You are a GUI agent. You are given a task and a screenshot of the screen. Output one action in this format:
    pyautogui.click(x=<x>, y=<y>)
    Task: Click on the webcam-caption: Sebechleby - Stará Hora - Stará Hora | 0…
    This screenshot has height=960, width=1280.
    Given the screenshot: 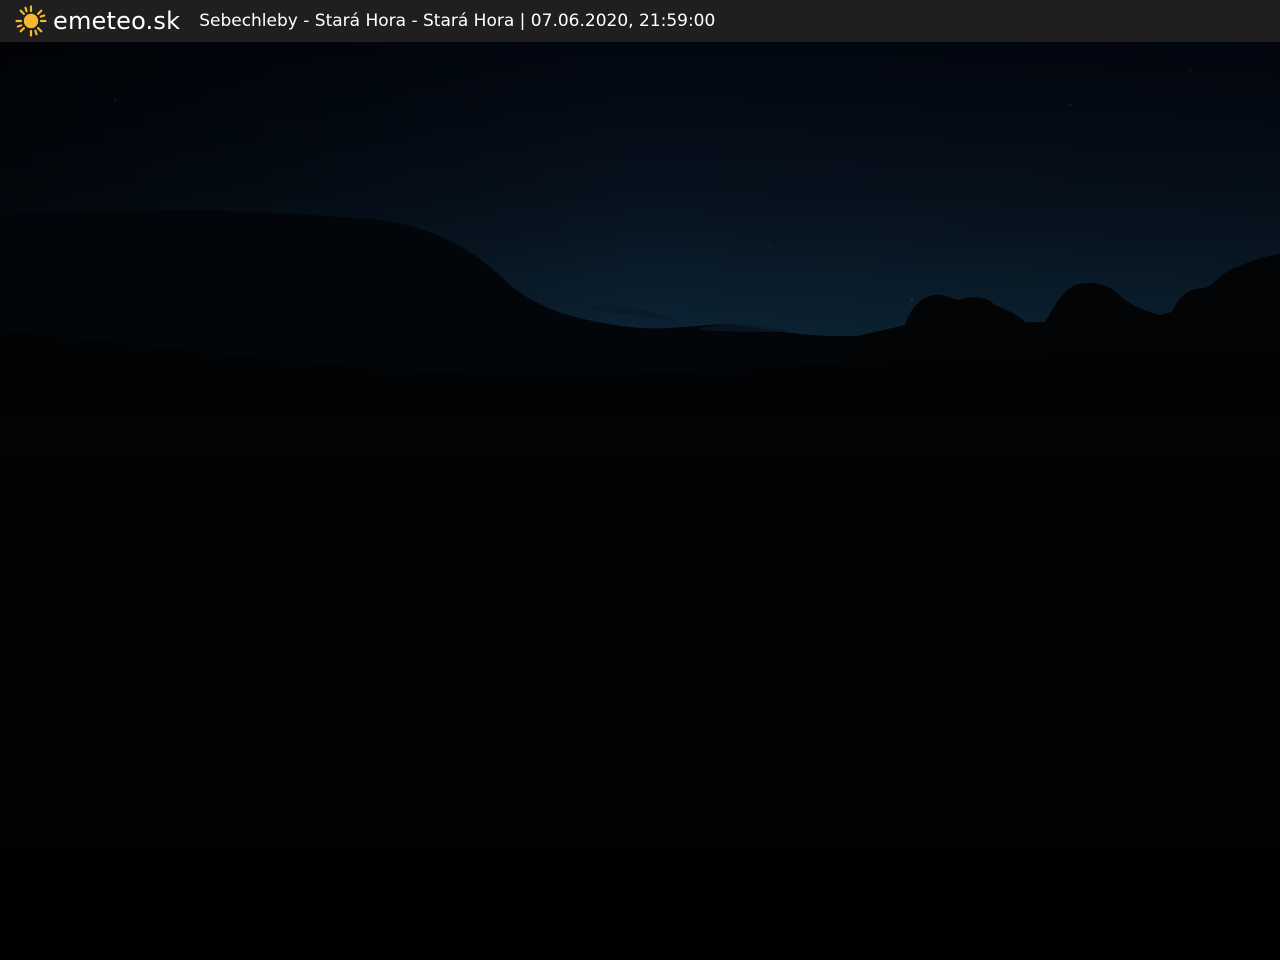 What is the action you would take?
    pyautogui.click(x=457, y=21)
    